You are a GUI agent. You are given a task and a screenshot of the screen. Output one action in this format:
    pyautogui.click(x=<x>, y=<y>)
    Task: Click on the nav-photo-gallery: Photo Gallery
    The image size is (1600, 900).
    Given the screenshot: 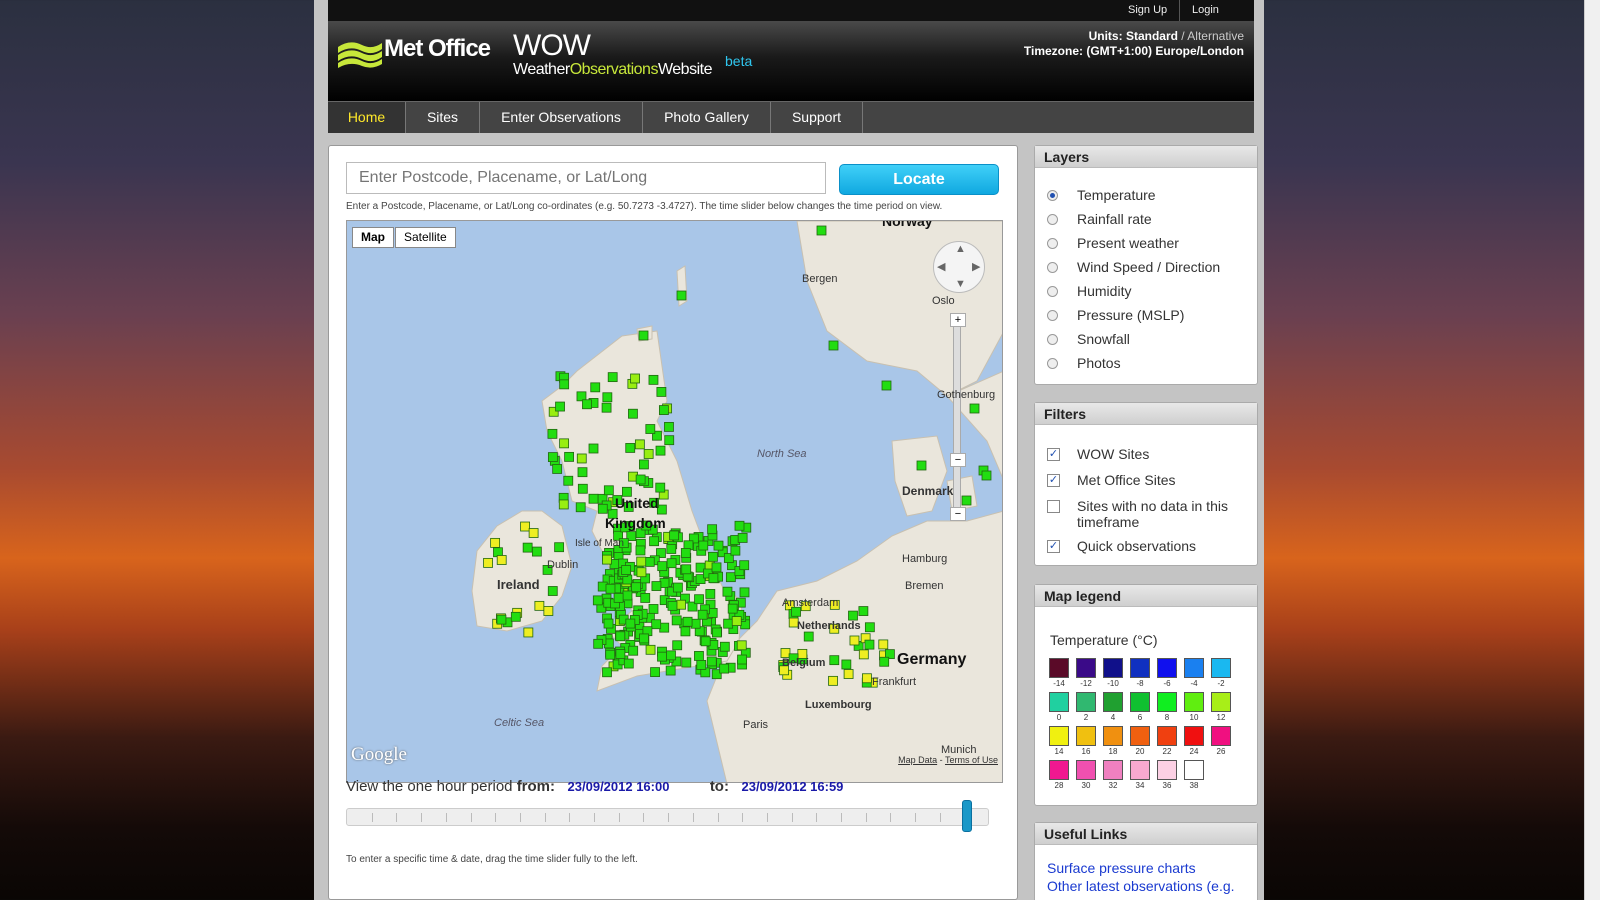 What is the action you would take?
    pyautogui.click(x=707, y=117)
    